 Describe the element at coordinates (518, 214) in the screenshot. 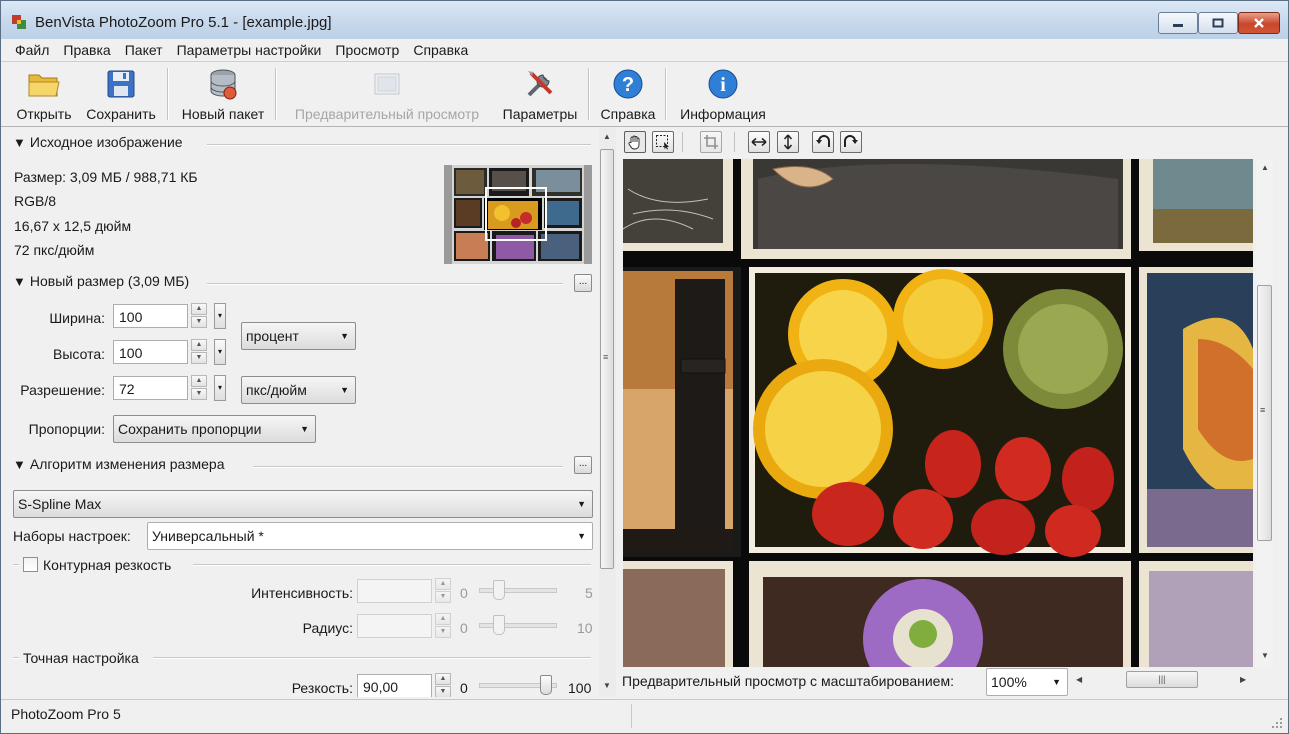

I see `source-thumbnail` at that location.